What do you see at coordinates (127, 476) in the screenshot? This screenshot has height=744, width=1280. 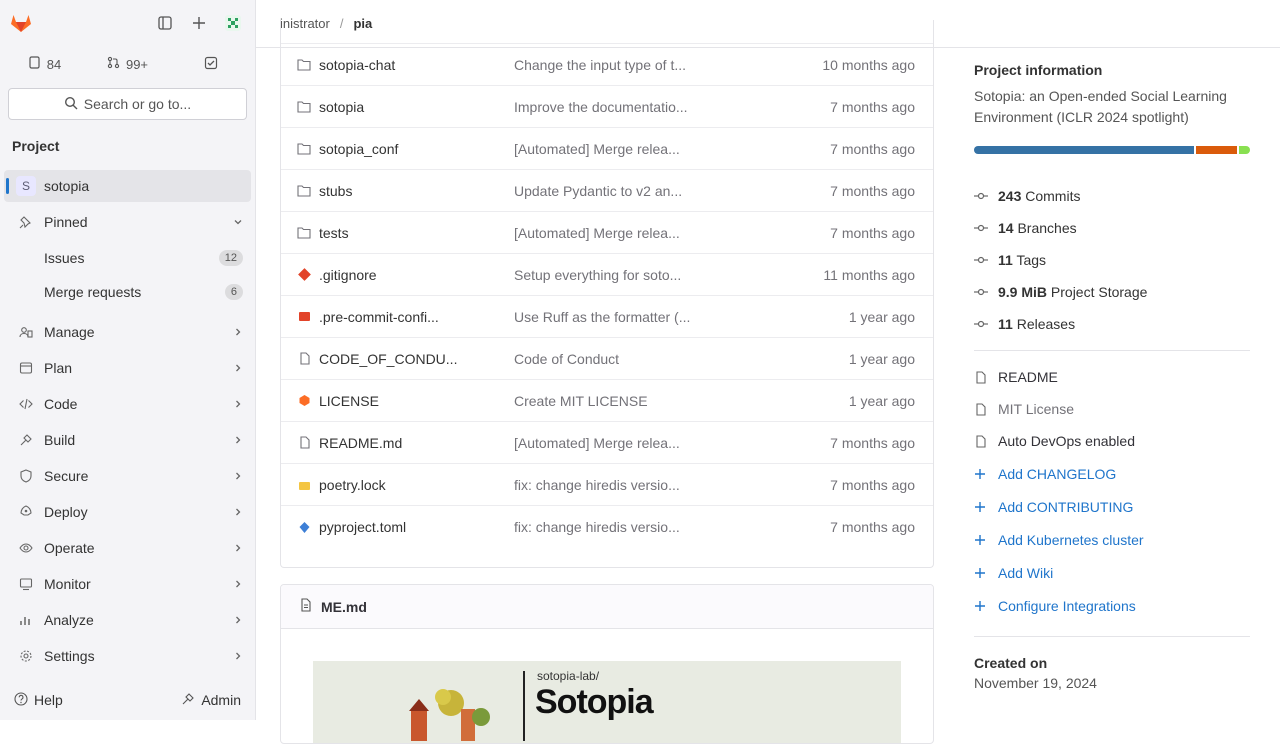 I see `sidebar-item-secure: Secure` at bounding box center [127, 476].